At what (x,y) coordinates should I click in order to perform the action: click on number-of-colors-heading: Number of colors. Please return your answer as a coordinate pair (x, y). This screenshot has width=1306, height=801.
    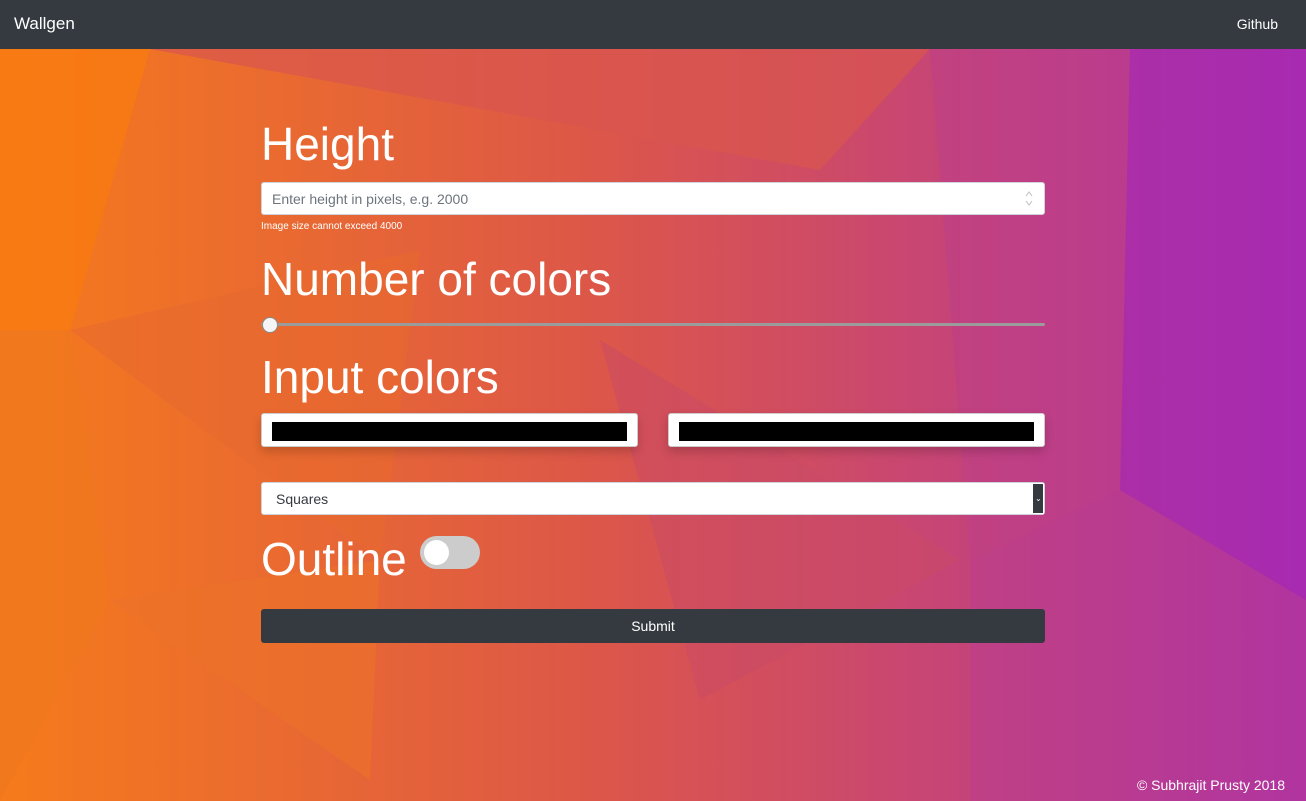
    Looking at the image, I should click on (436, 279).